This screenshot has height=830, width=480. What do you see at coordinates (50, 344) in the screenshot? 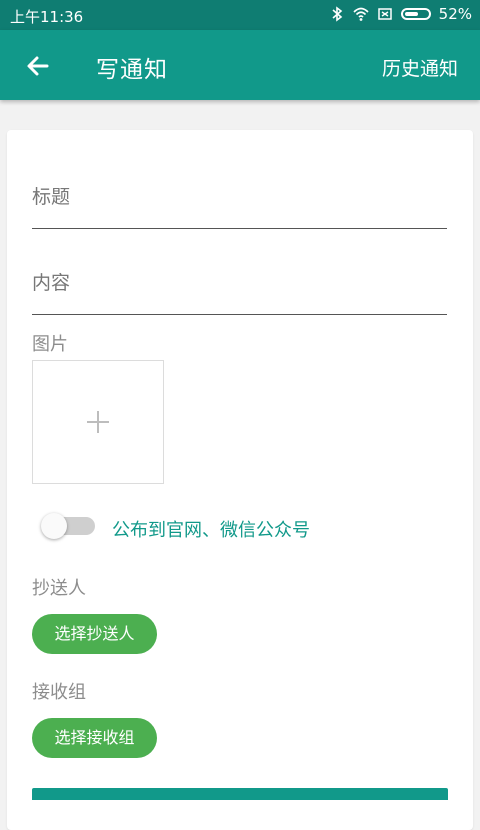
I see `image-label: 图片` at bounding box center [50, 344].